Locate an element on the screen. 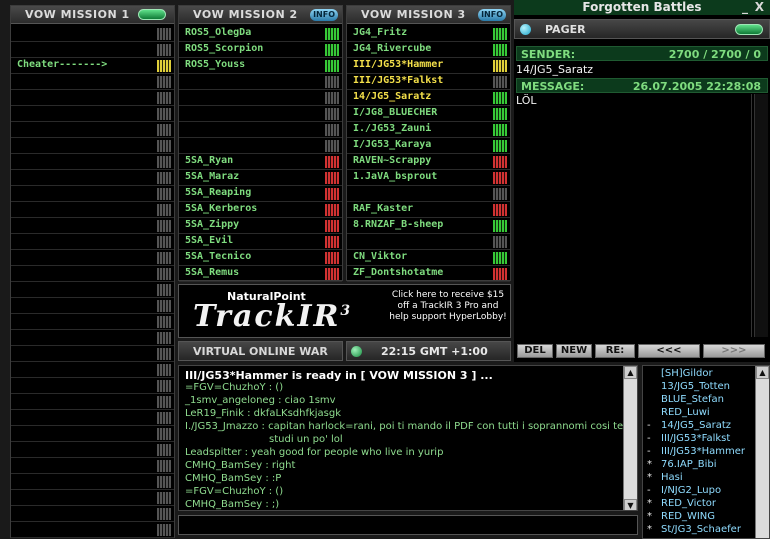  mission-2-slot: 5SA_Ryan is located at coordinates (260, 162).